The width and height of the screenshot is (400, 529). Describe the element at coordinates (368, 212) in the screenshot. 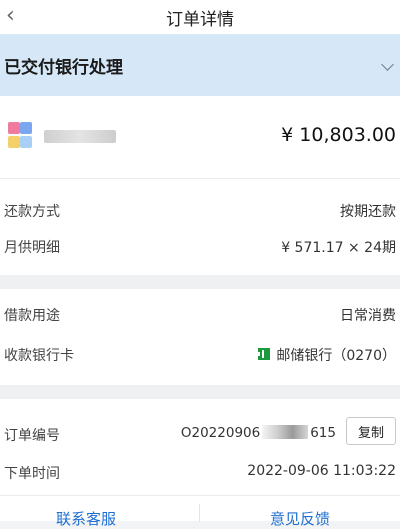

I see `repayment-method-value: 按期还款` at that location.